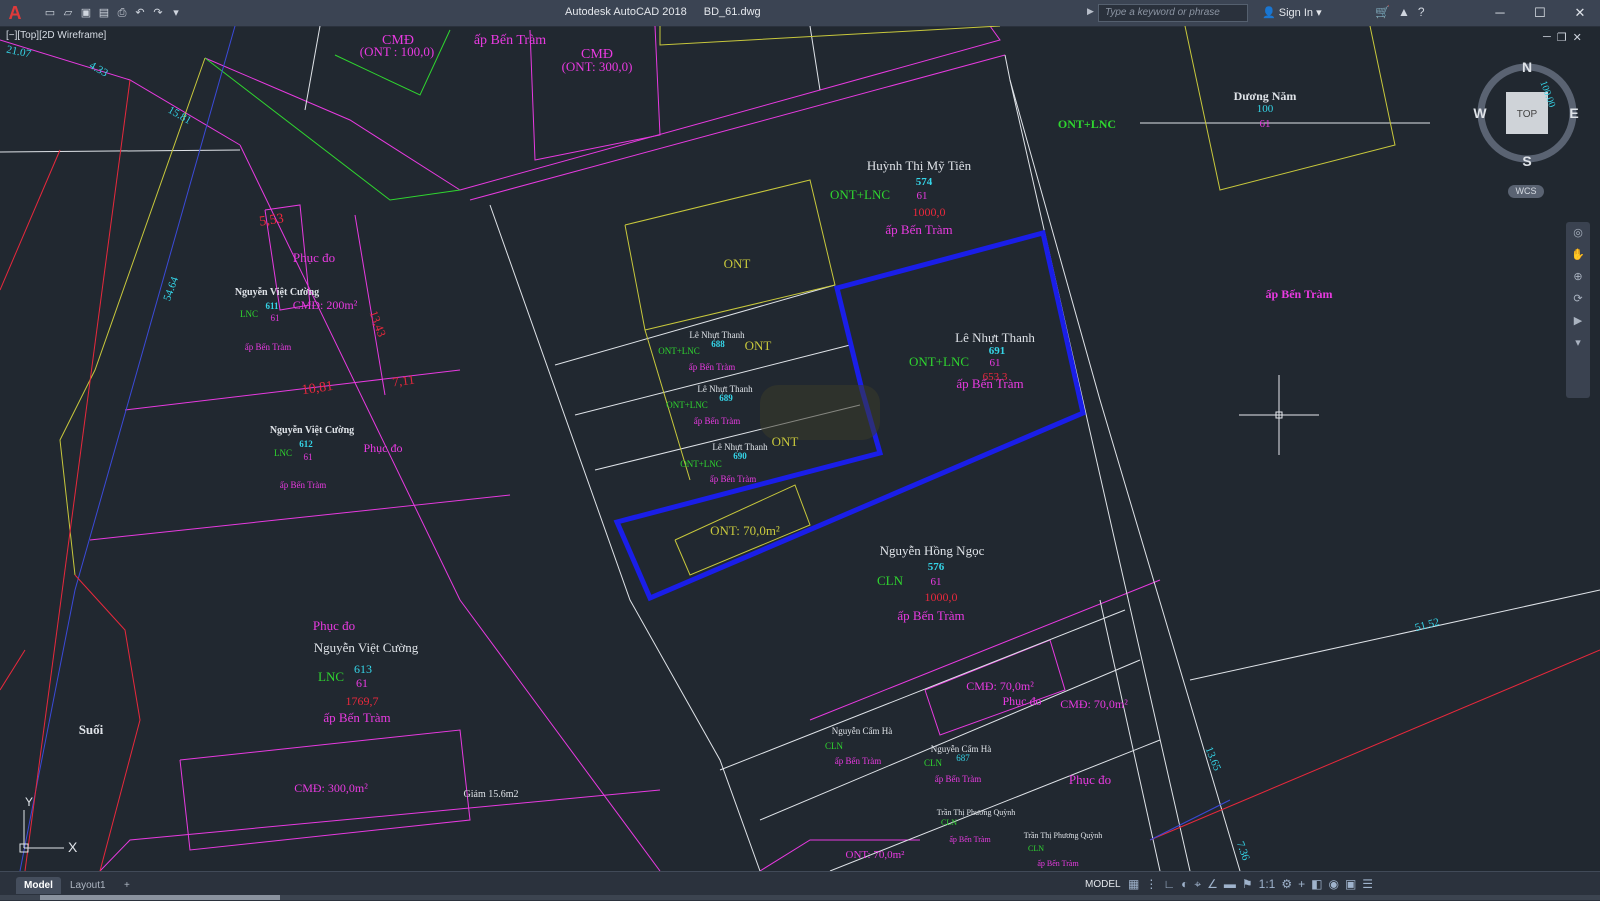 This screenshot has height=901, width=1600. Describe the element at coordinates (1184, 884) in the screenshot. I see `polar-icon: ◐` at that location.